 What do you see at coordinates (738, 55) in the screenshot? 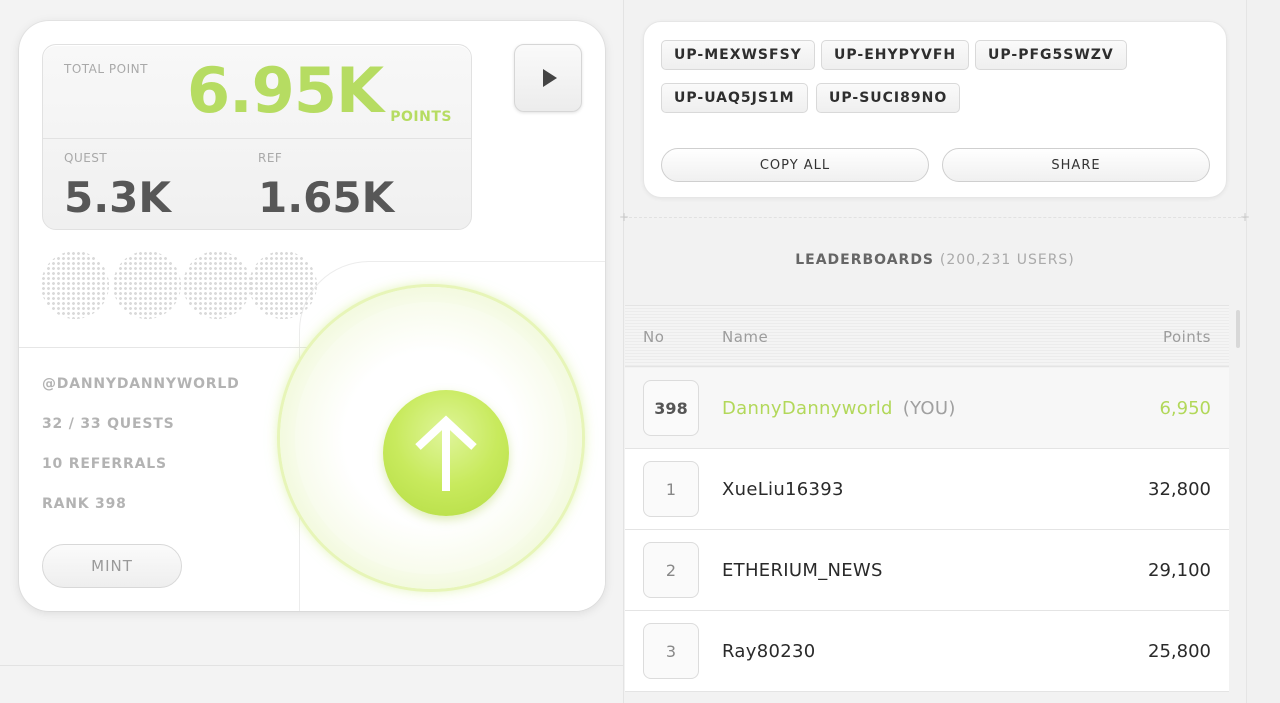
I see `referral-code: UP-MEXWSFSY` at bounding box center [738, 55].